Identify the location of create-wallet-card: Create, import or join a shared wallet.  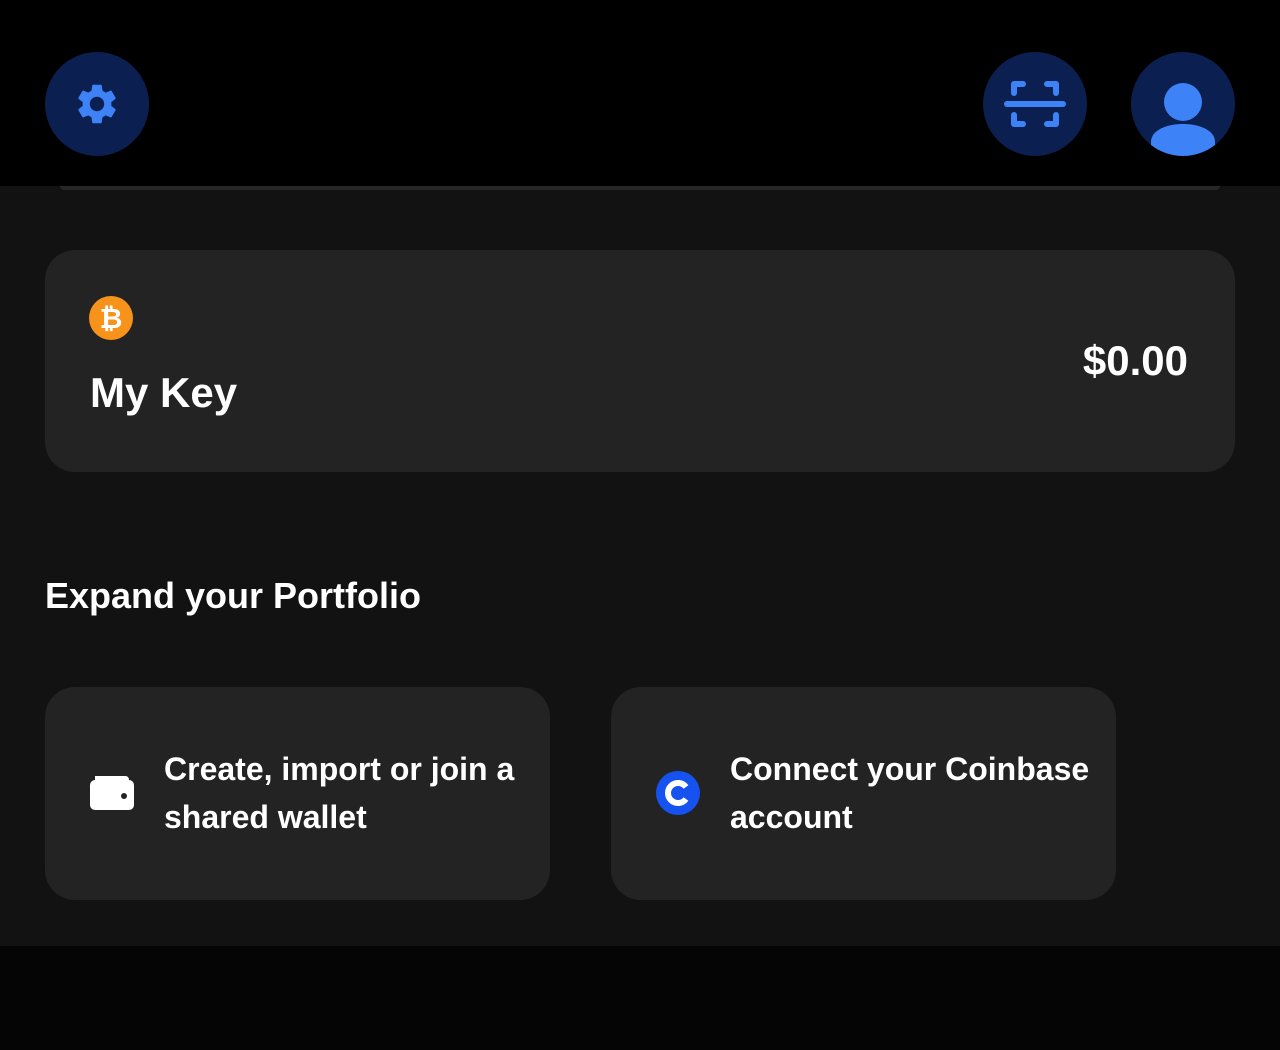
(297, 793).